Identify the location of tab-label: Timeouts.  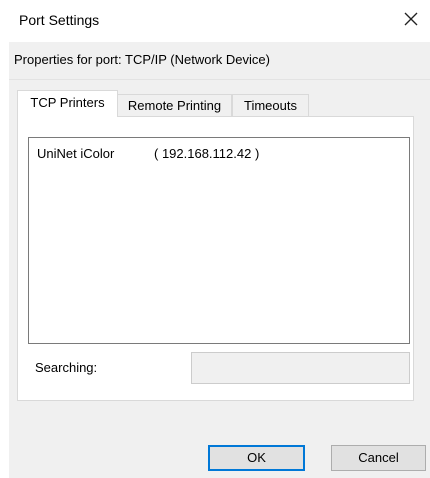
(270, 105).